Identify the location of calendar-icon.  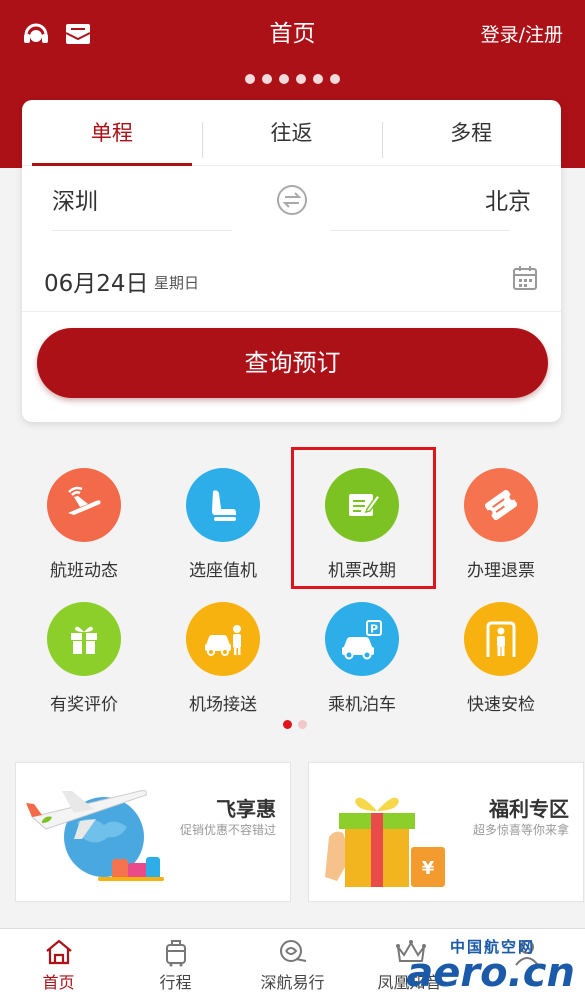
(525, 278).